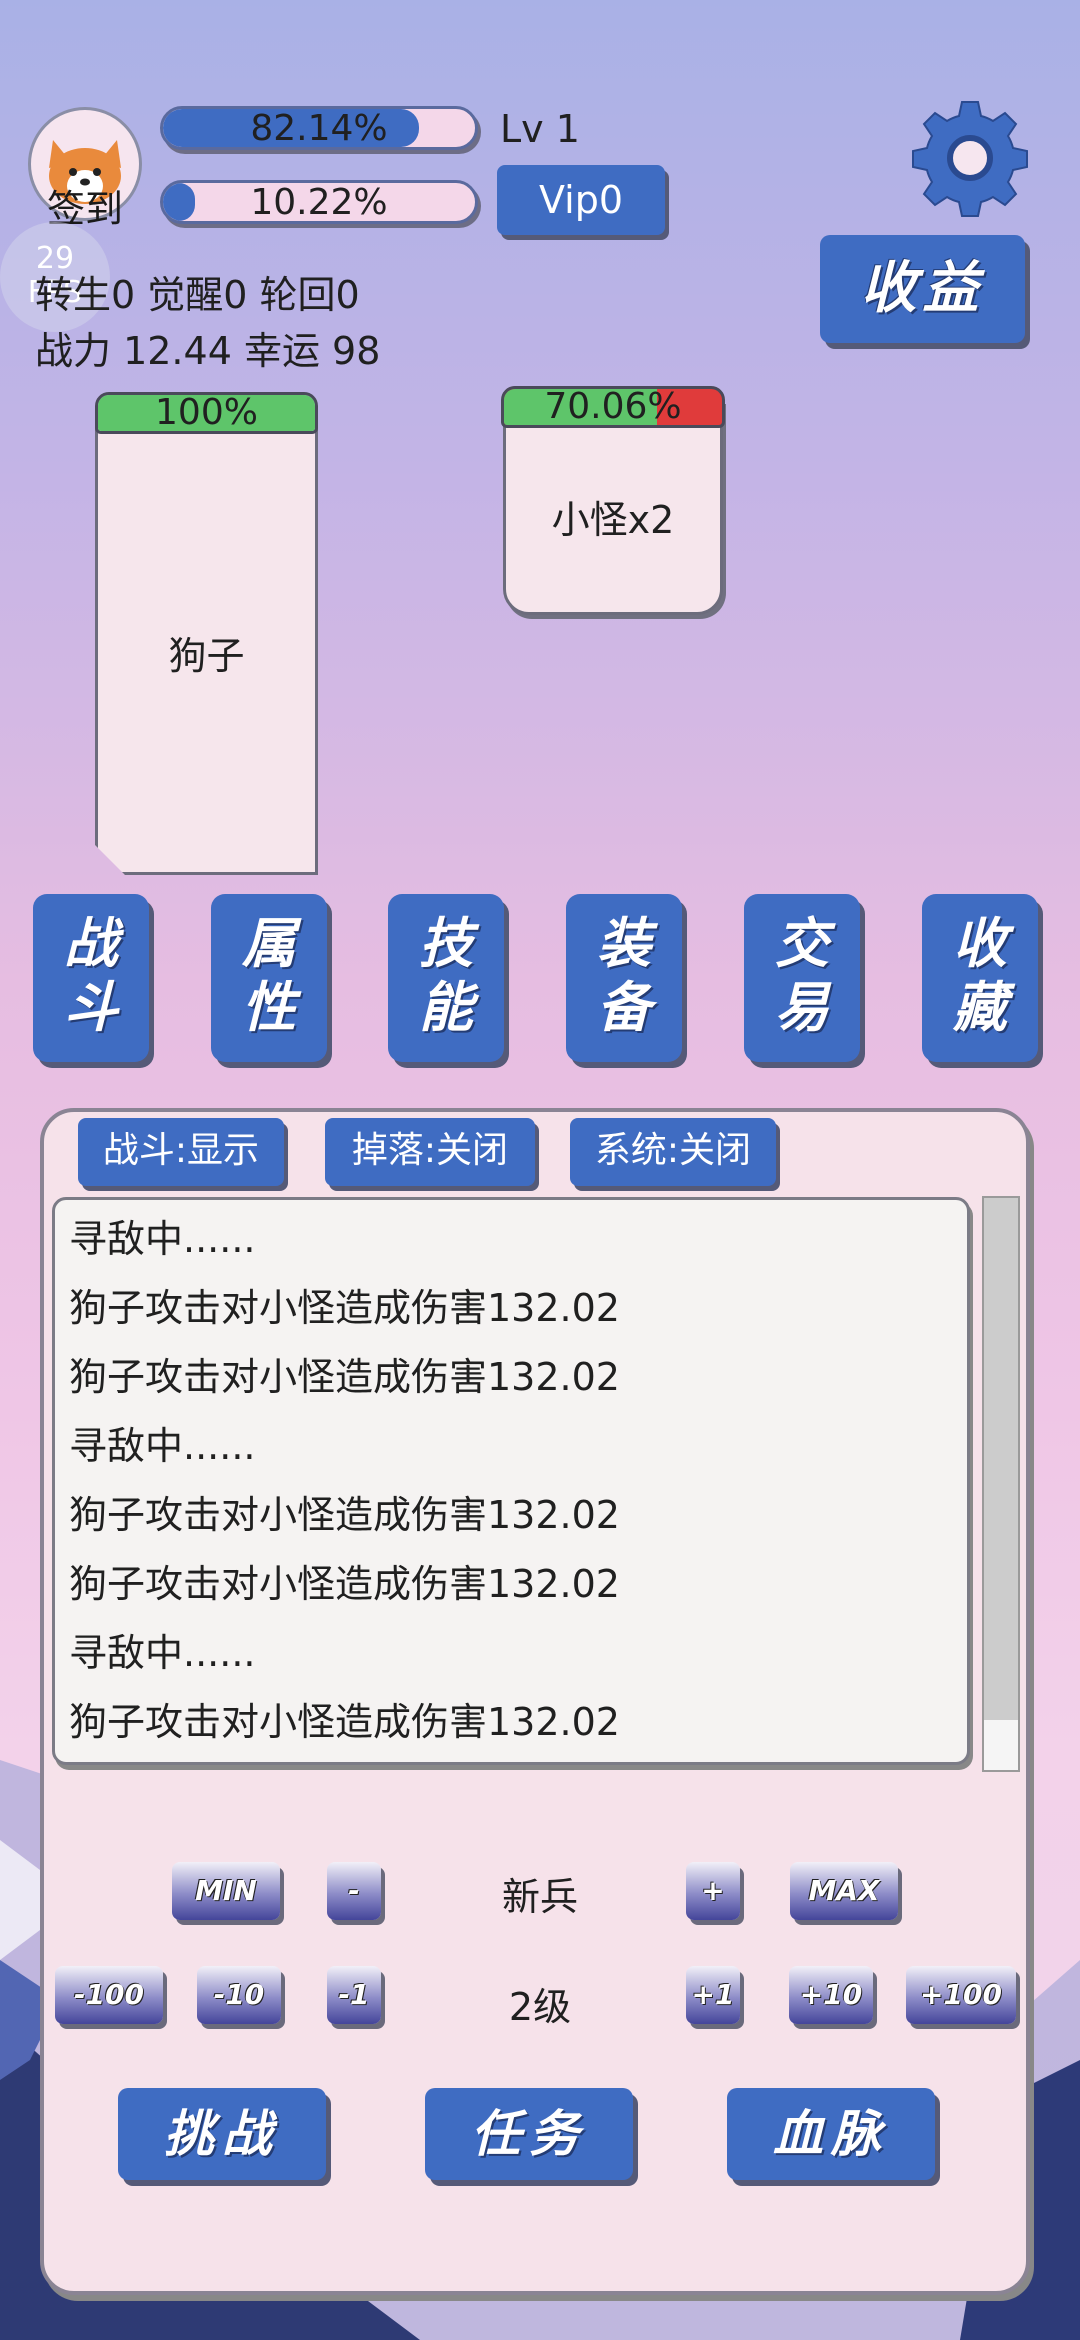 The height and width of the screenshot is (2340, 1080). Describe the element at coordinates (802, 943) in the screenshot. I see `tab-trade-line1: 交` at that location.